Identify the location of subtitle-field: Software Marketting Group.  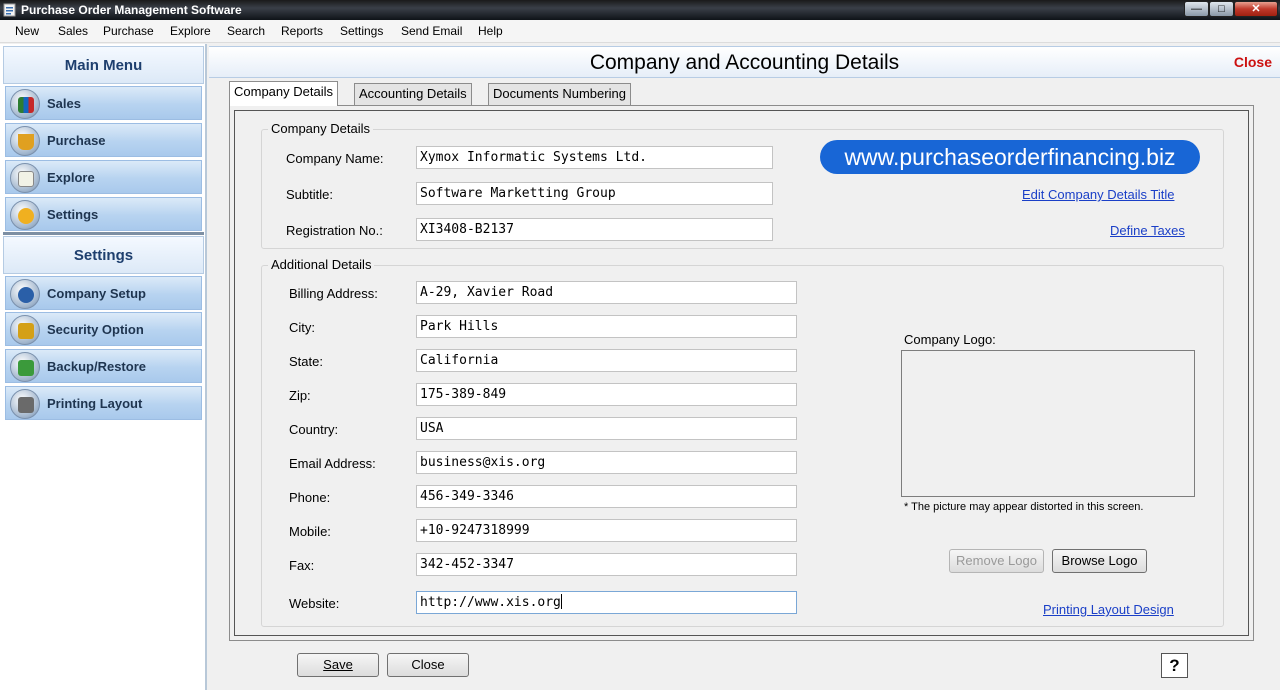
(594, 193).